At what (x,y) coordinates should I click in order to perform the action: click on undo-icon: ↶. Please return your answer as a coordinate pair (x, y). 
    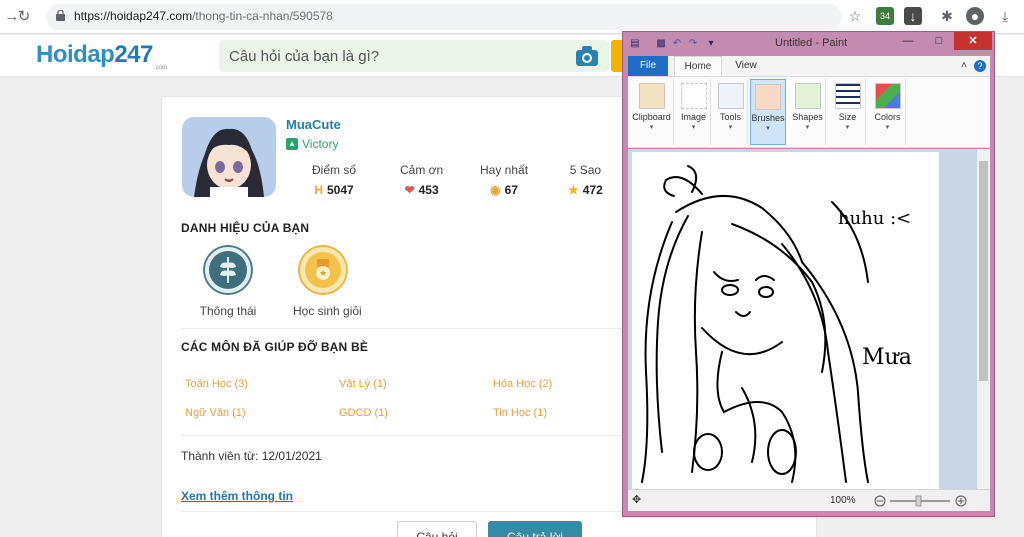
    Looking at the image, I should click on (677, 44).